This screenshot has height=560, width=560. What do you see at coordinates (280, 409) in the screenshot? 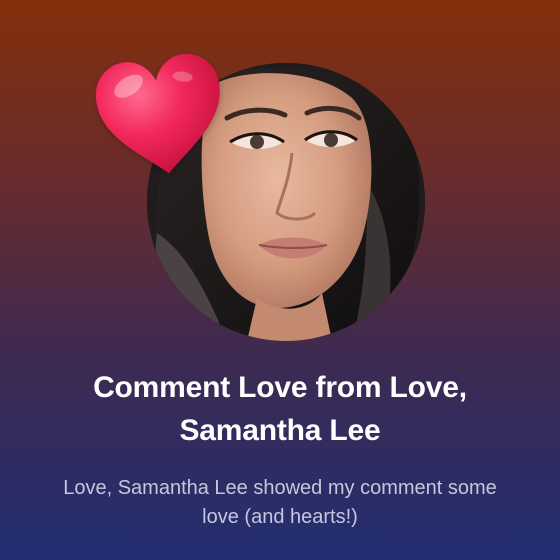
I see `notification-title: Comment Love from Love, Samantha Lee` at bounding box center [280, 409].